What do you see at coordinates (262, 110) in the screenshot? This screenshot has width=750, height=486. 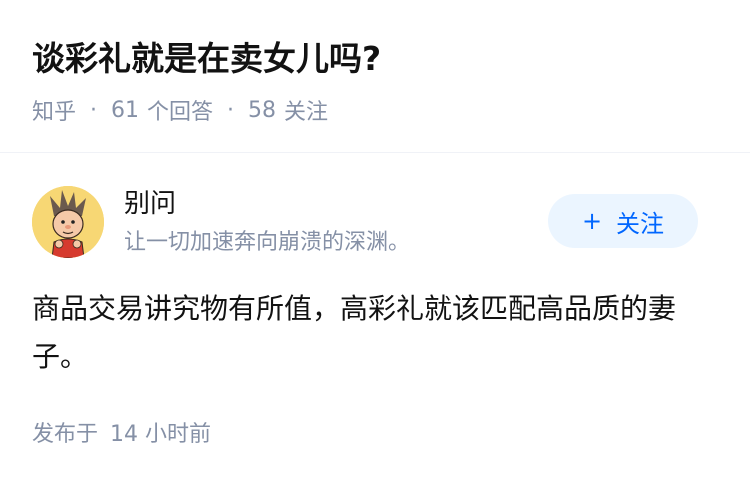 I see `follower-count: 58` at bounding box center [262, 110].